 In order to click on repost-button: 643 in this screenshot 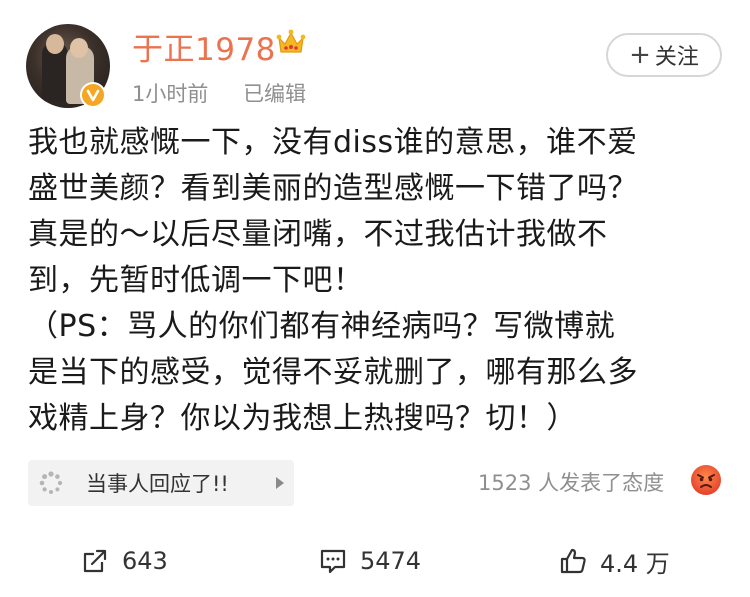, I will do `click(124, 561)`.